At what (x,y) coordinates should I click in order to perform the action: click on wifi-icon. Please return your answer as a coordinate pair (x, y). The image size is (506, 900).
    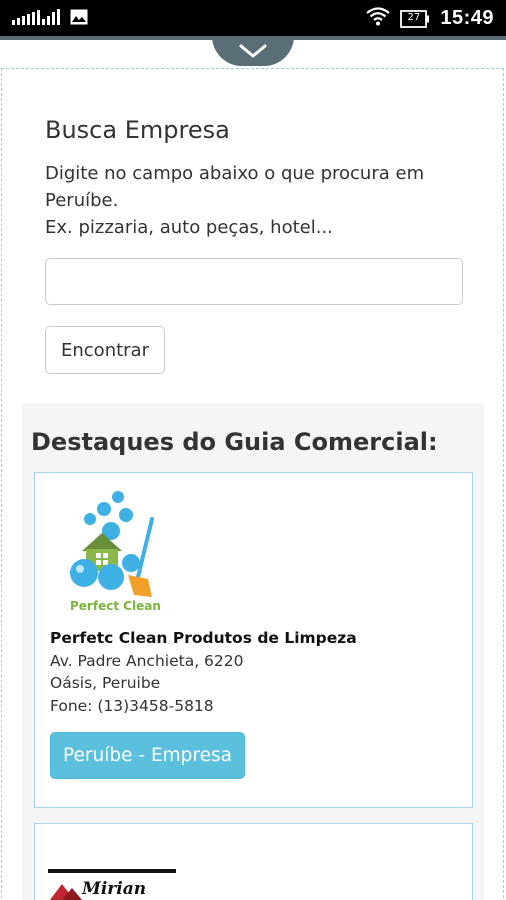
    Looking at the image, I should click on (378, 18).